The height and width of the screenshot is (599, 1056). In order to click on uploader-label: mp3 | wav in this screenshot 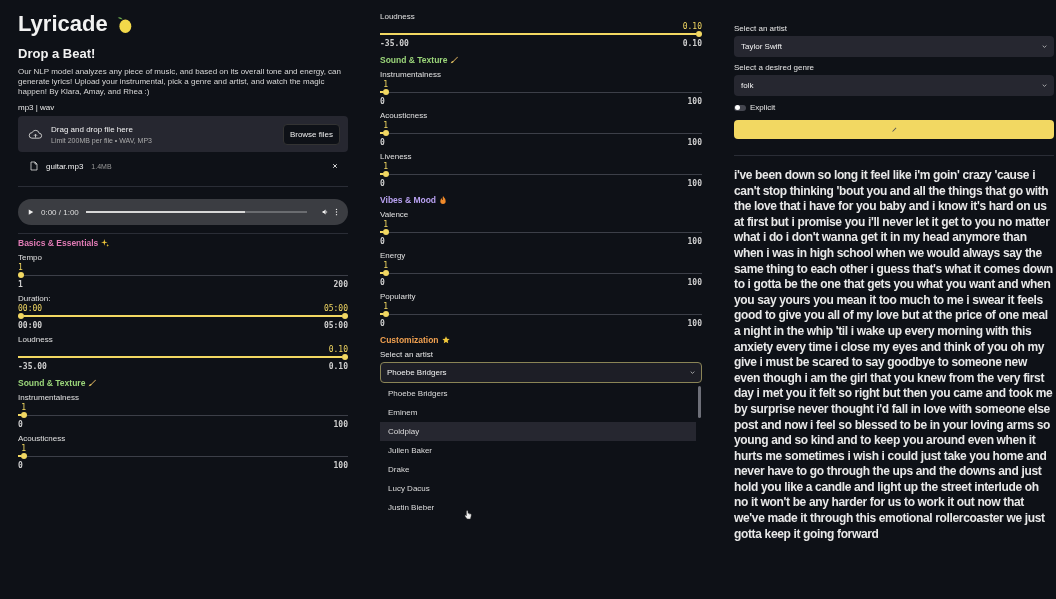, I will do `click(37, 107)`.